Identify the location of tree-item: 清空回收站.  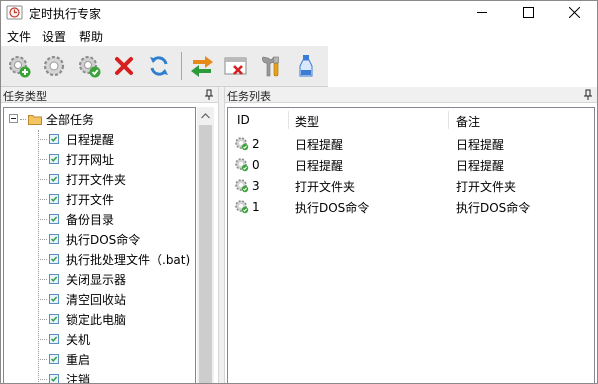
(82, 299).